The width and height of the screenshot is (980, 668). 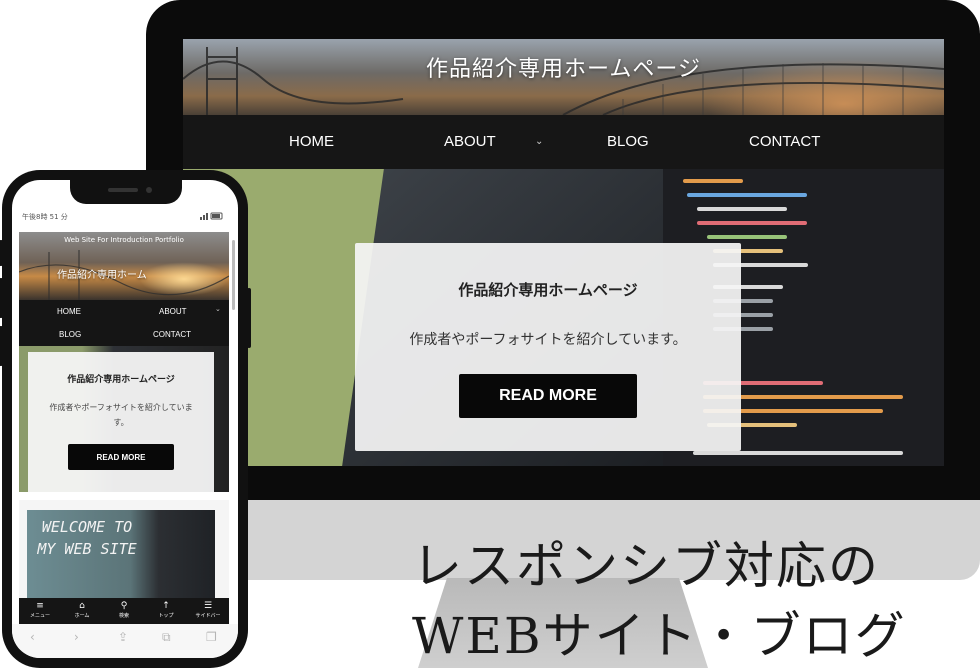 What do you see at coordinates (124, 323) in the screenshot?
I see `phone-nav-bar: HOME ABOUT ⌄ BLOG CONTACT` at bounding box center [124, 323].